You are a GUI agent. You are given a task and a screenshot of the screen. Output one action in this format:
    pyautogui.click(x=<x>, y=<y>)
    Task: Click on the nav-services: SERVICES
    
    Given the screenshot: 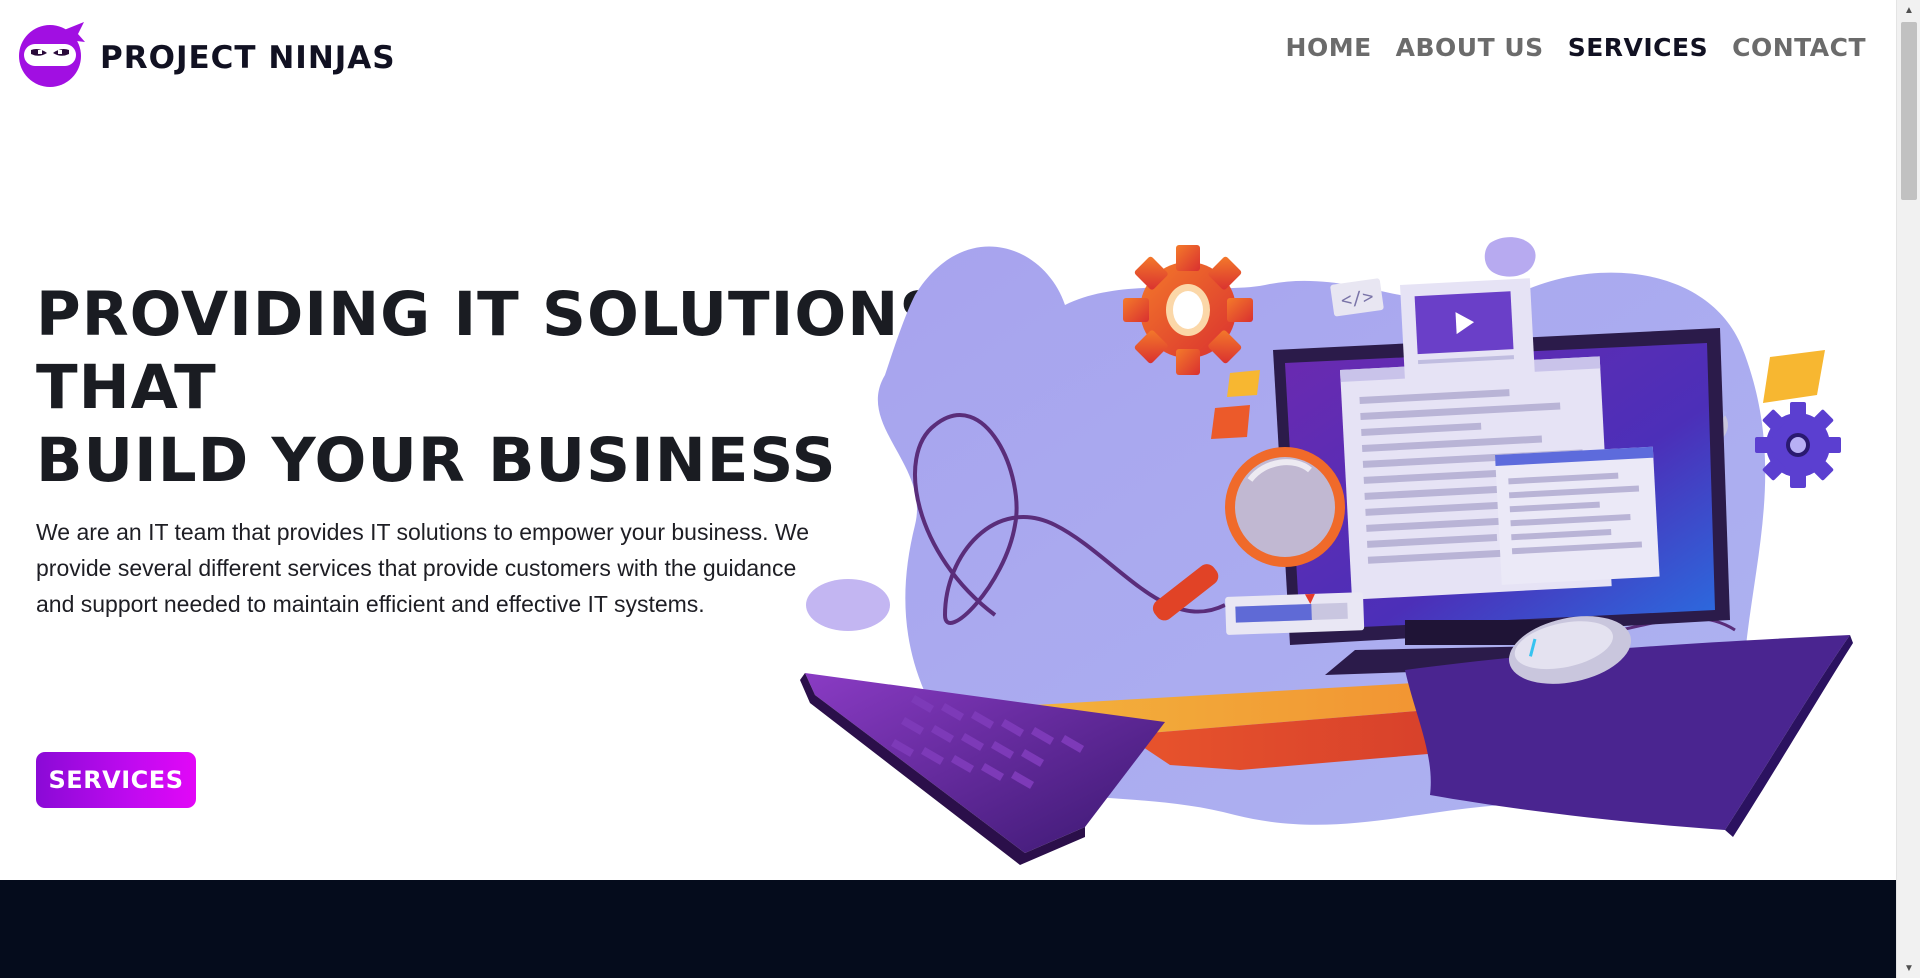 What is the action you would take?
    pyautogui.click(x=1638, y=47)
    